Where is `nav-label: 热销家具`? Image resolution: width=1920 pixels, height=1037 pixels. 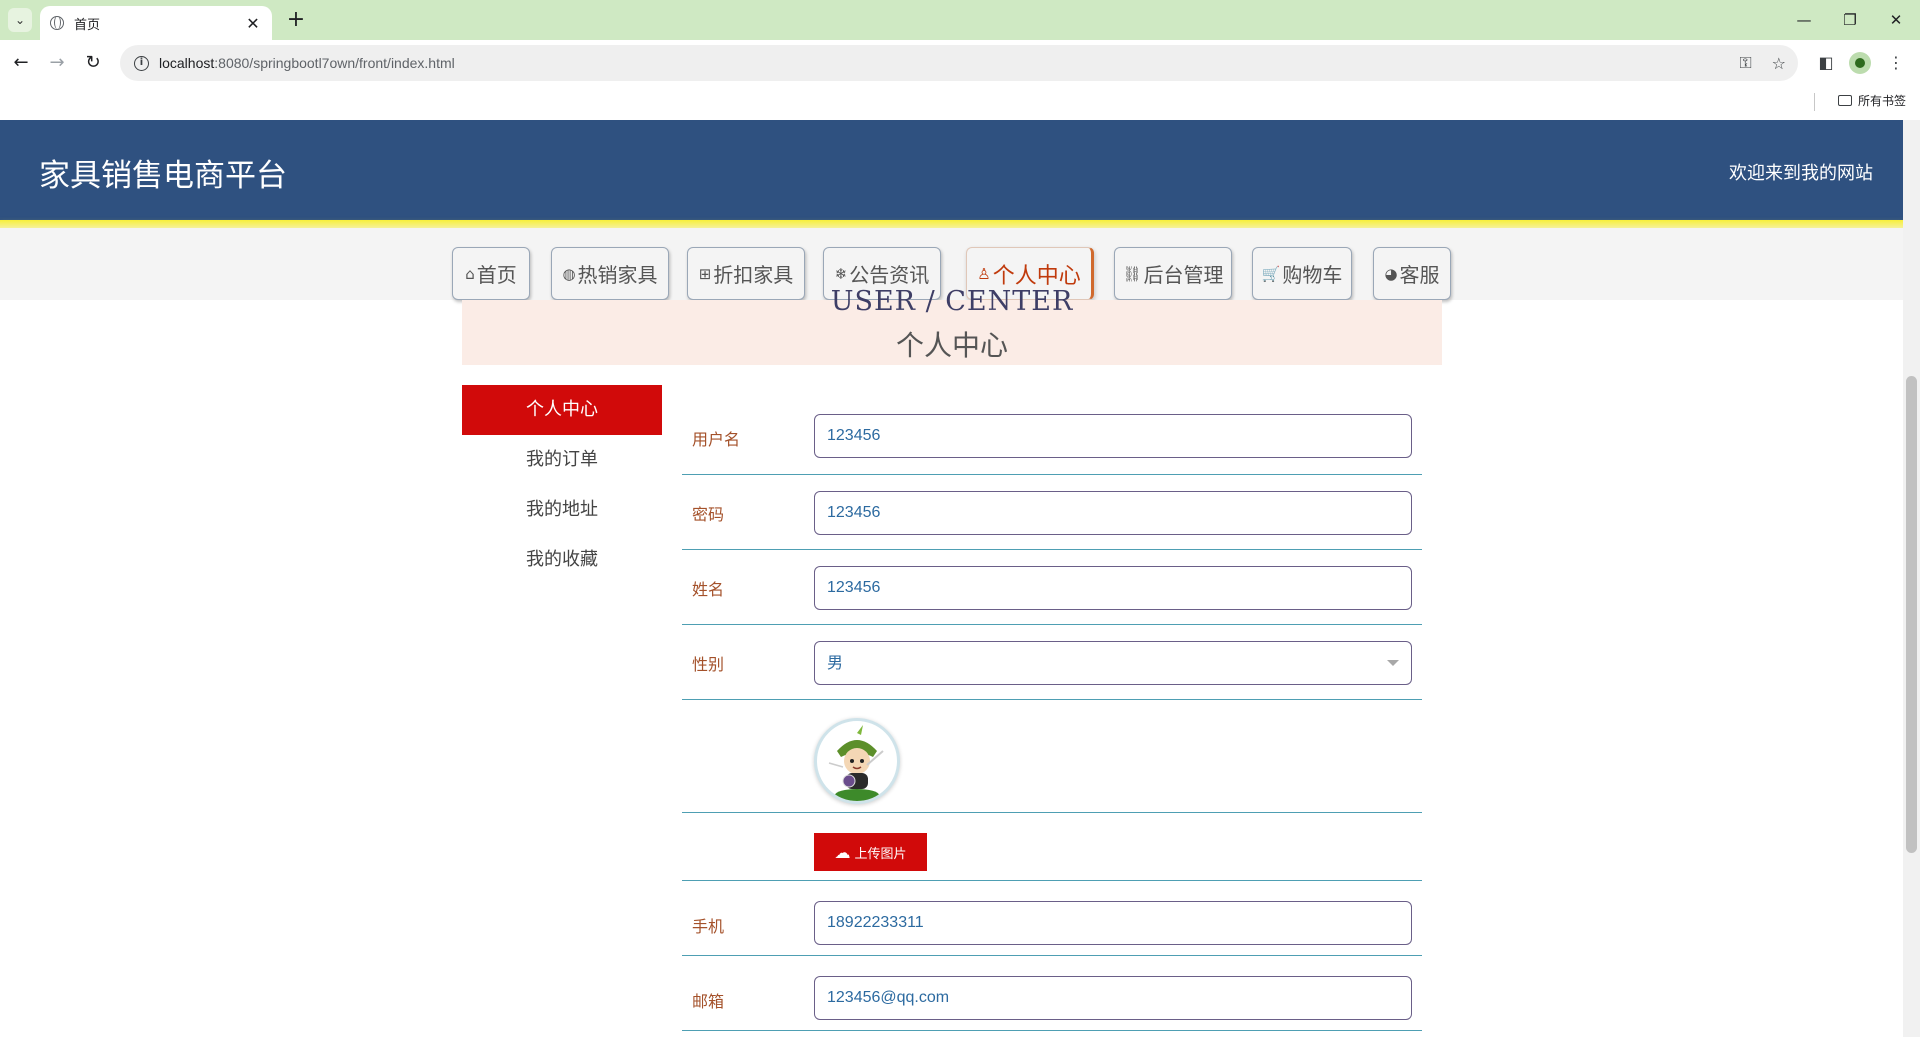
nav-label: 热销家具 is located at coordinates (617, 275).